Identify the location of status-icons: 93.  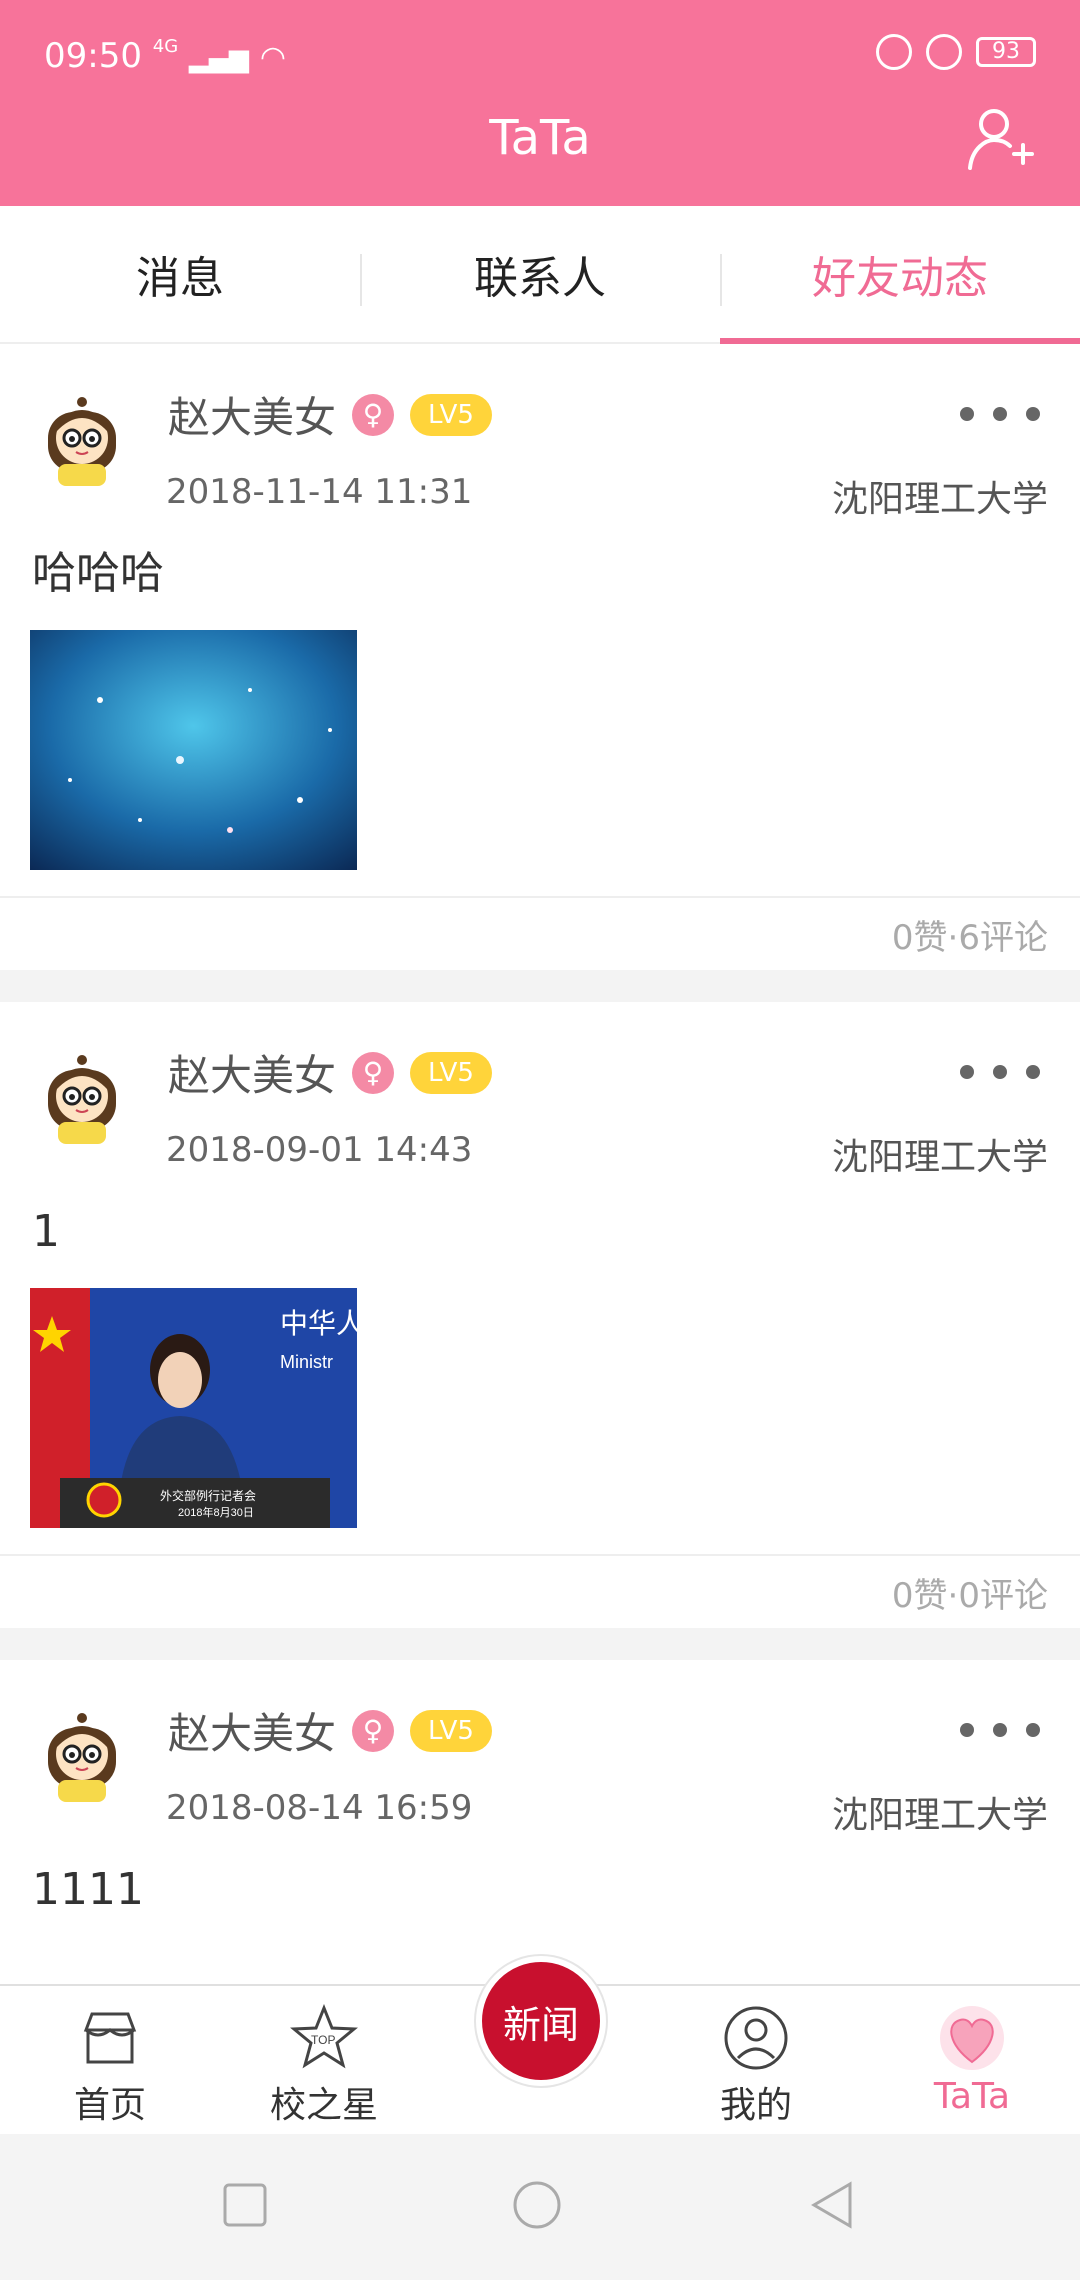
(956, 52).